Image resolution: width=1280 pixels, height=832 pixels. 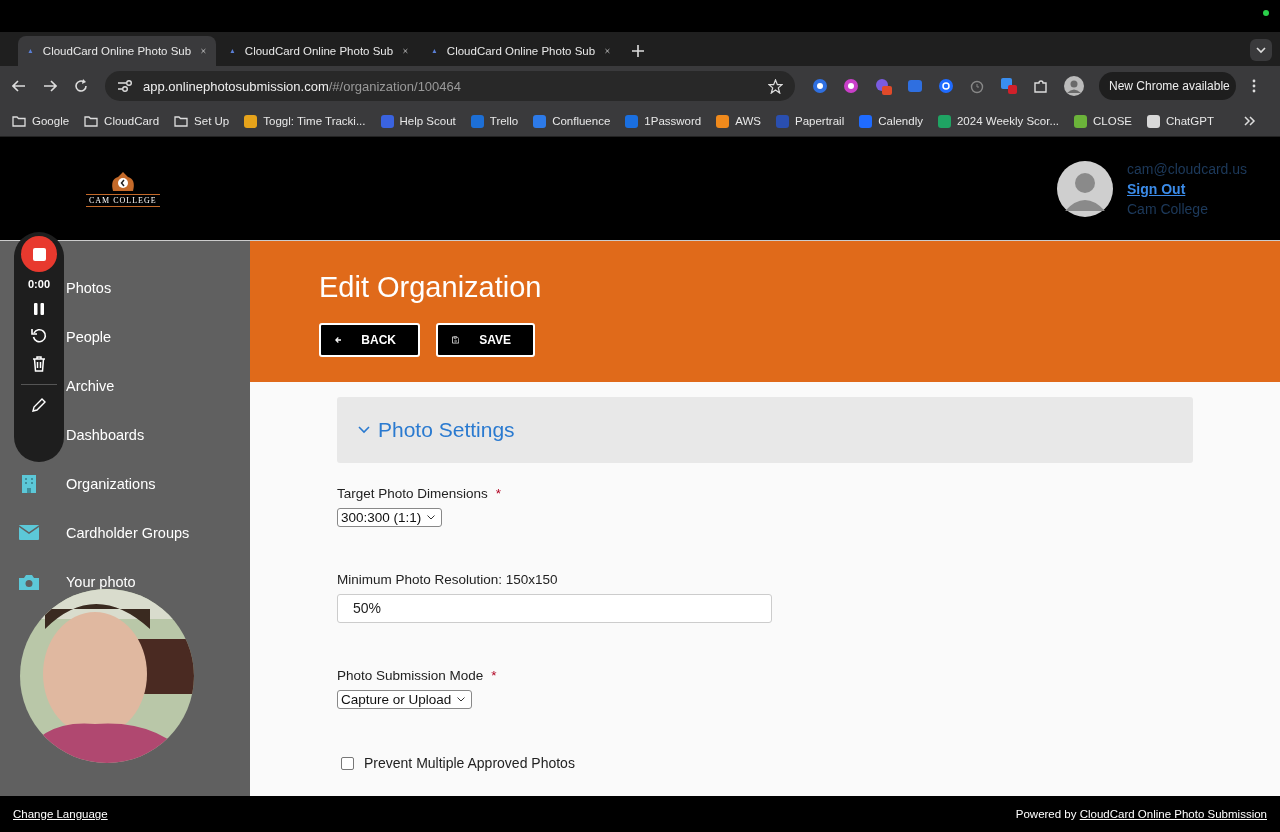 I want to click on sign-out-link: Sign Out, so click(x=1193, y=188).